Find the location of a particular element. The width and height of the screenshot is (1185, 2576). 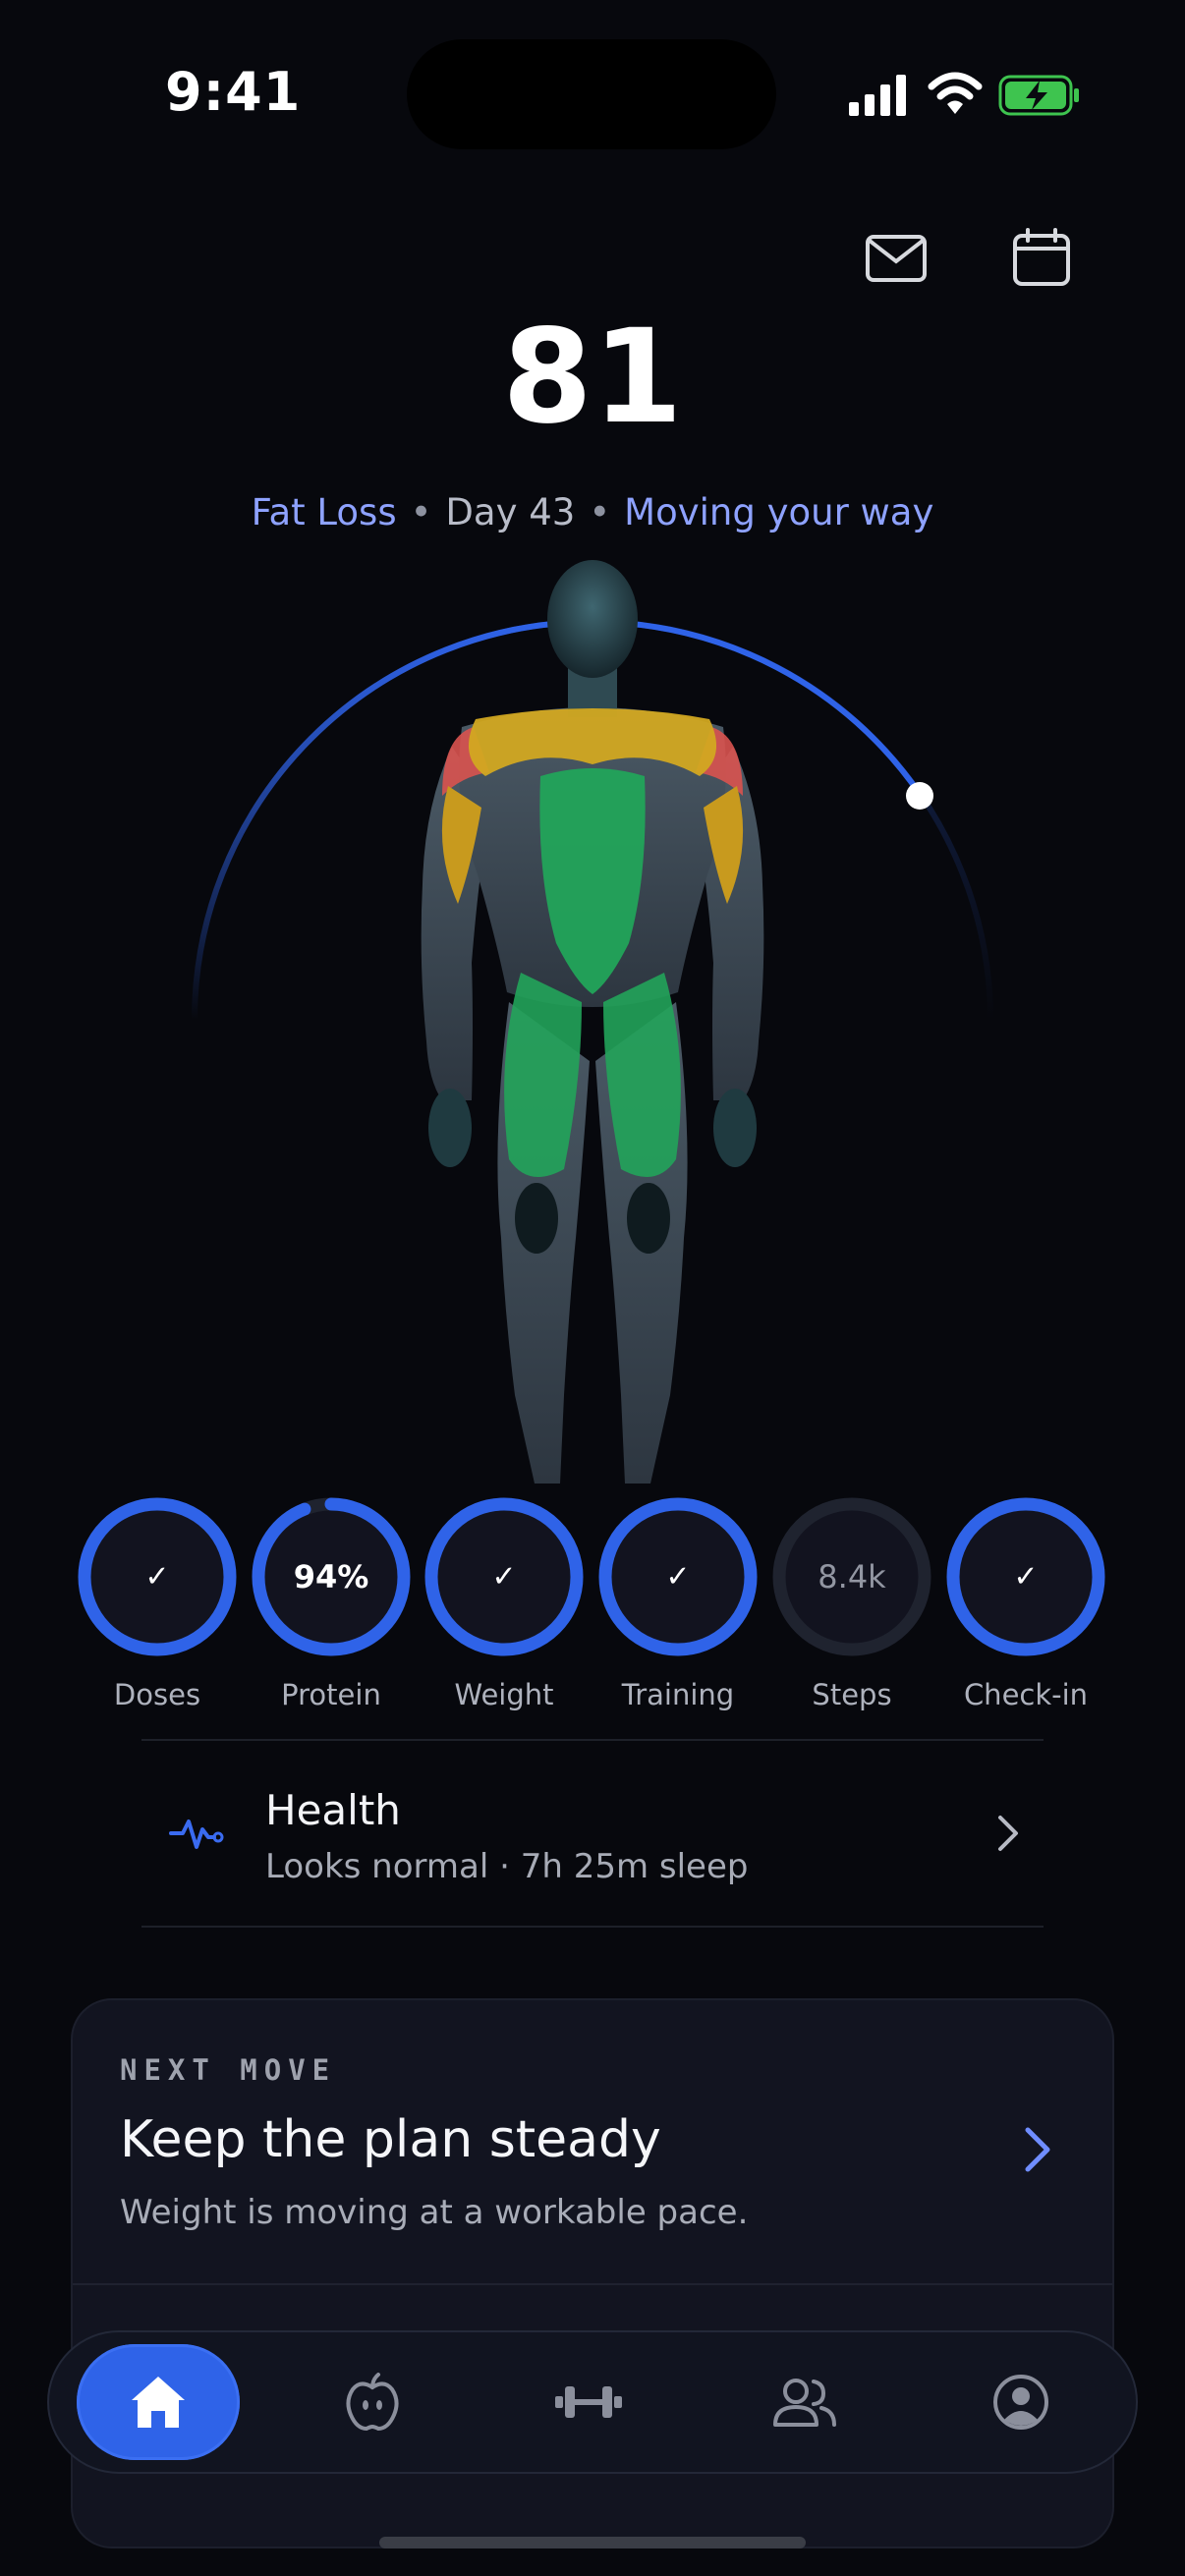

dumbbell-icon is located at coordinates (589, 2402).